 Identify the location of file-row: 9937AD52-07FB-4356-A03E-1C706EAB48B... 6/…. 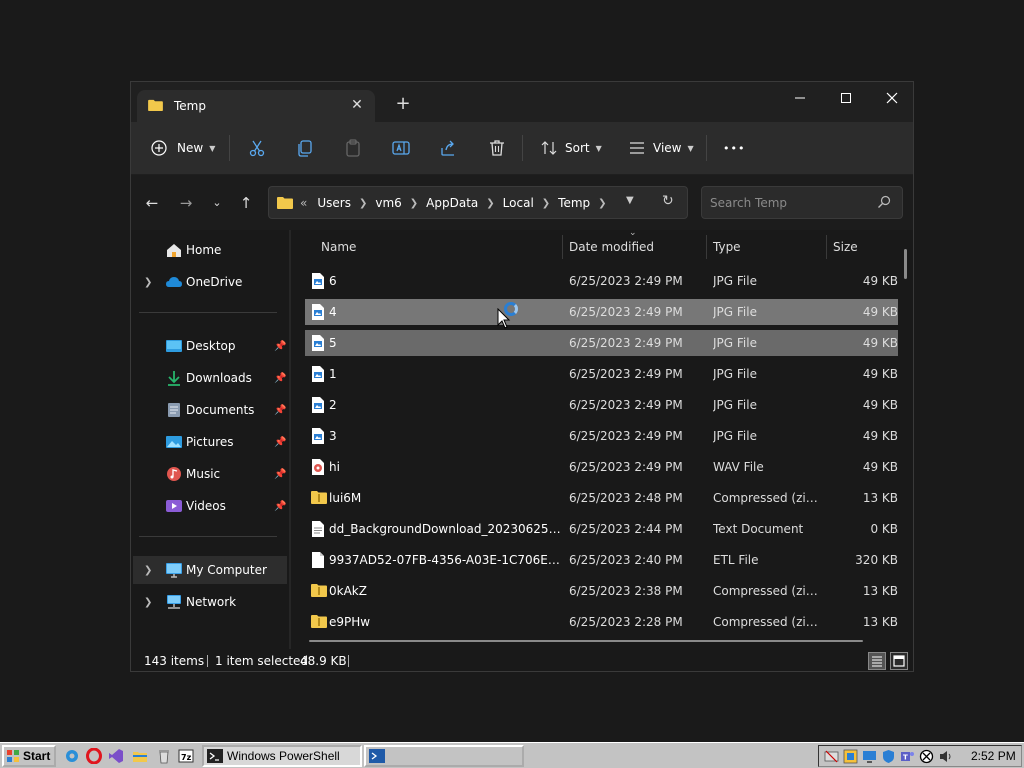
(601, 560).